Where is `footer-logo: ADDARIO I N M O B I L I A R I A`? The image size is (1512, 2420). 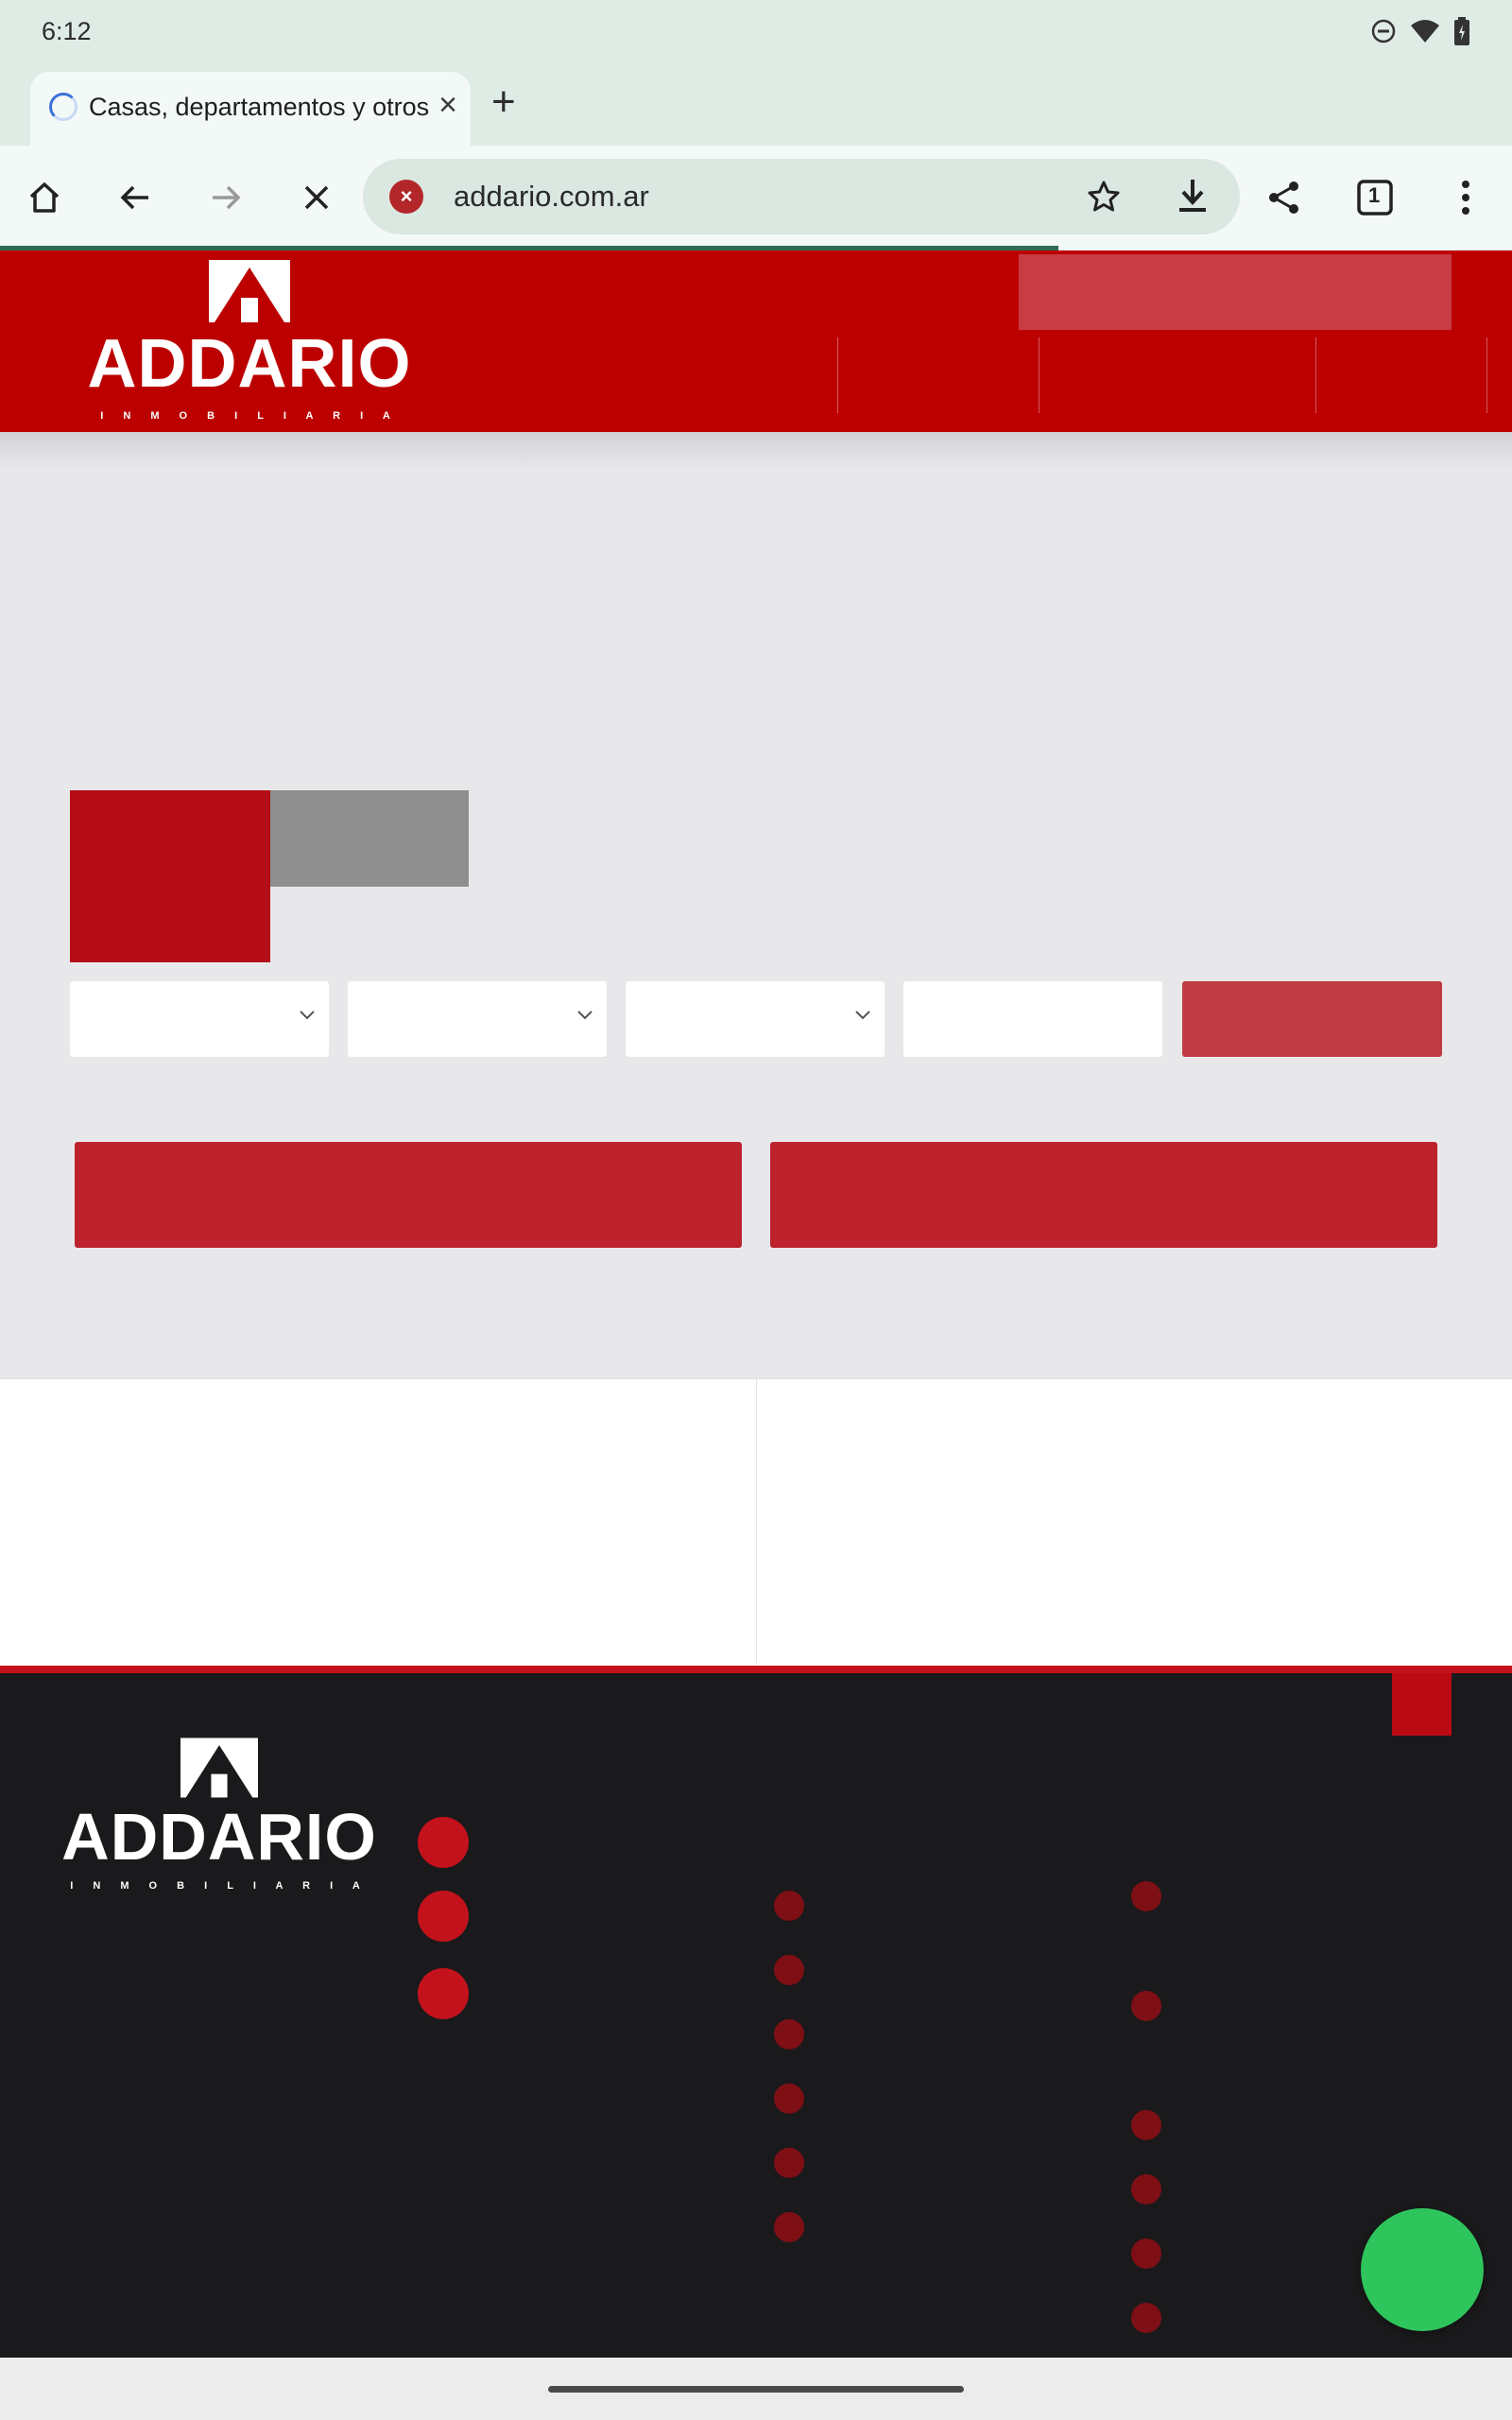
footer-logo: ADDARIO I N M O B I L I A R I A is located at coordinates (219, 1815).